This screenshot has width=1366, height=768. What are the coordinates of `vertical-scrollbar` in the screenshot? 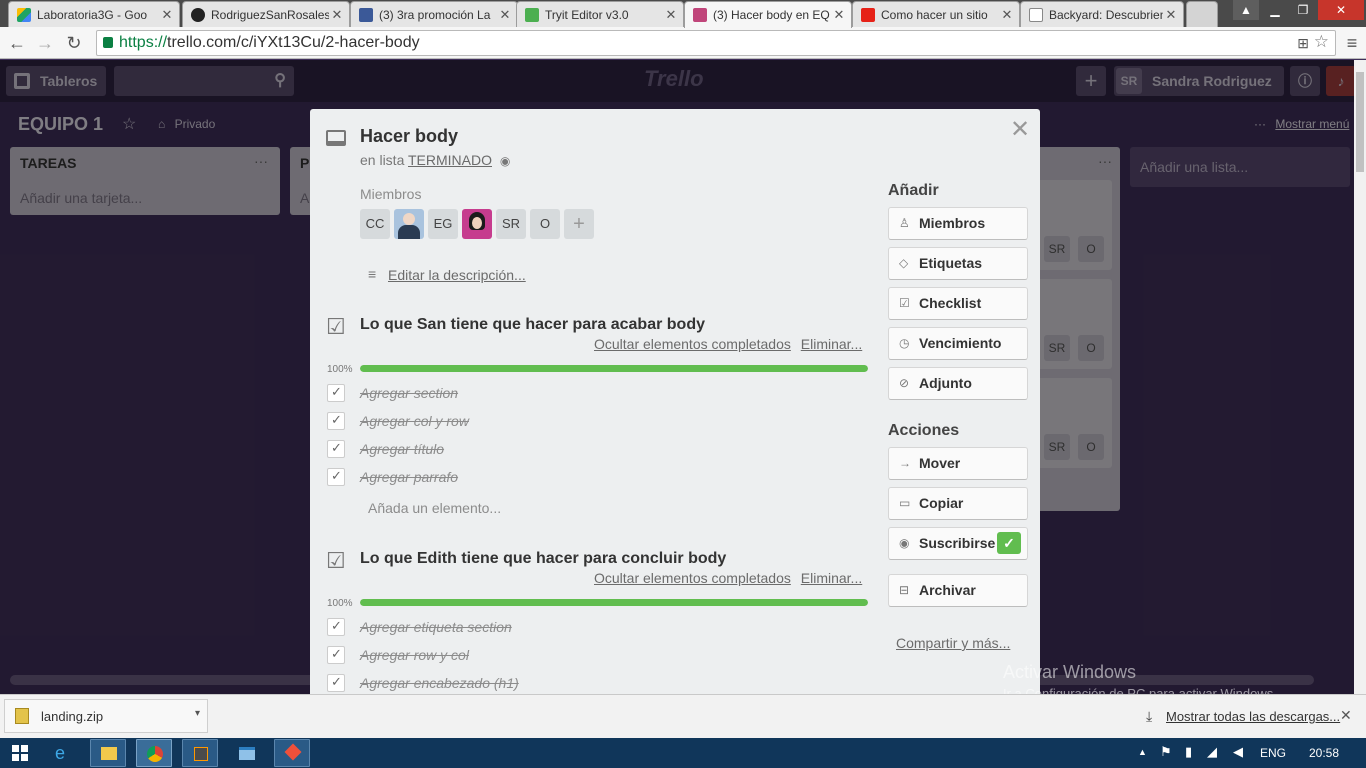 It's located at (1360, 377).